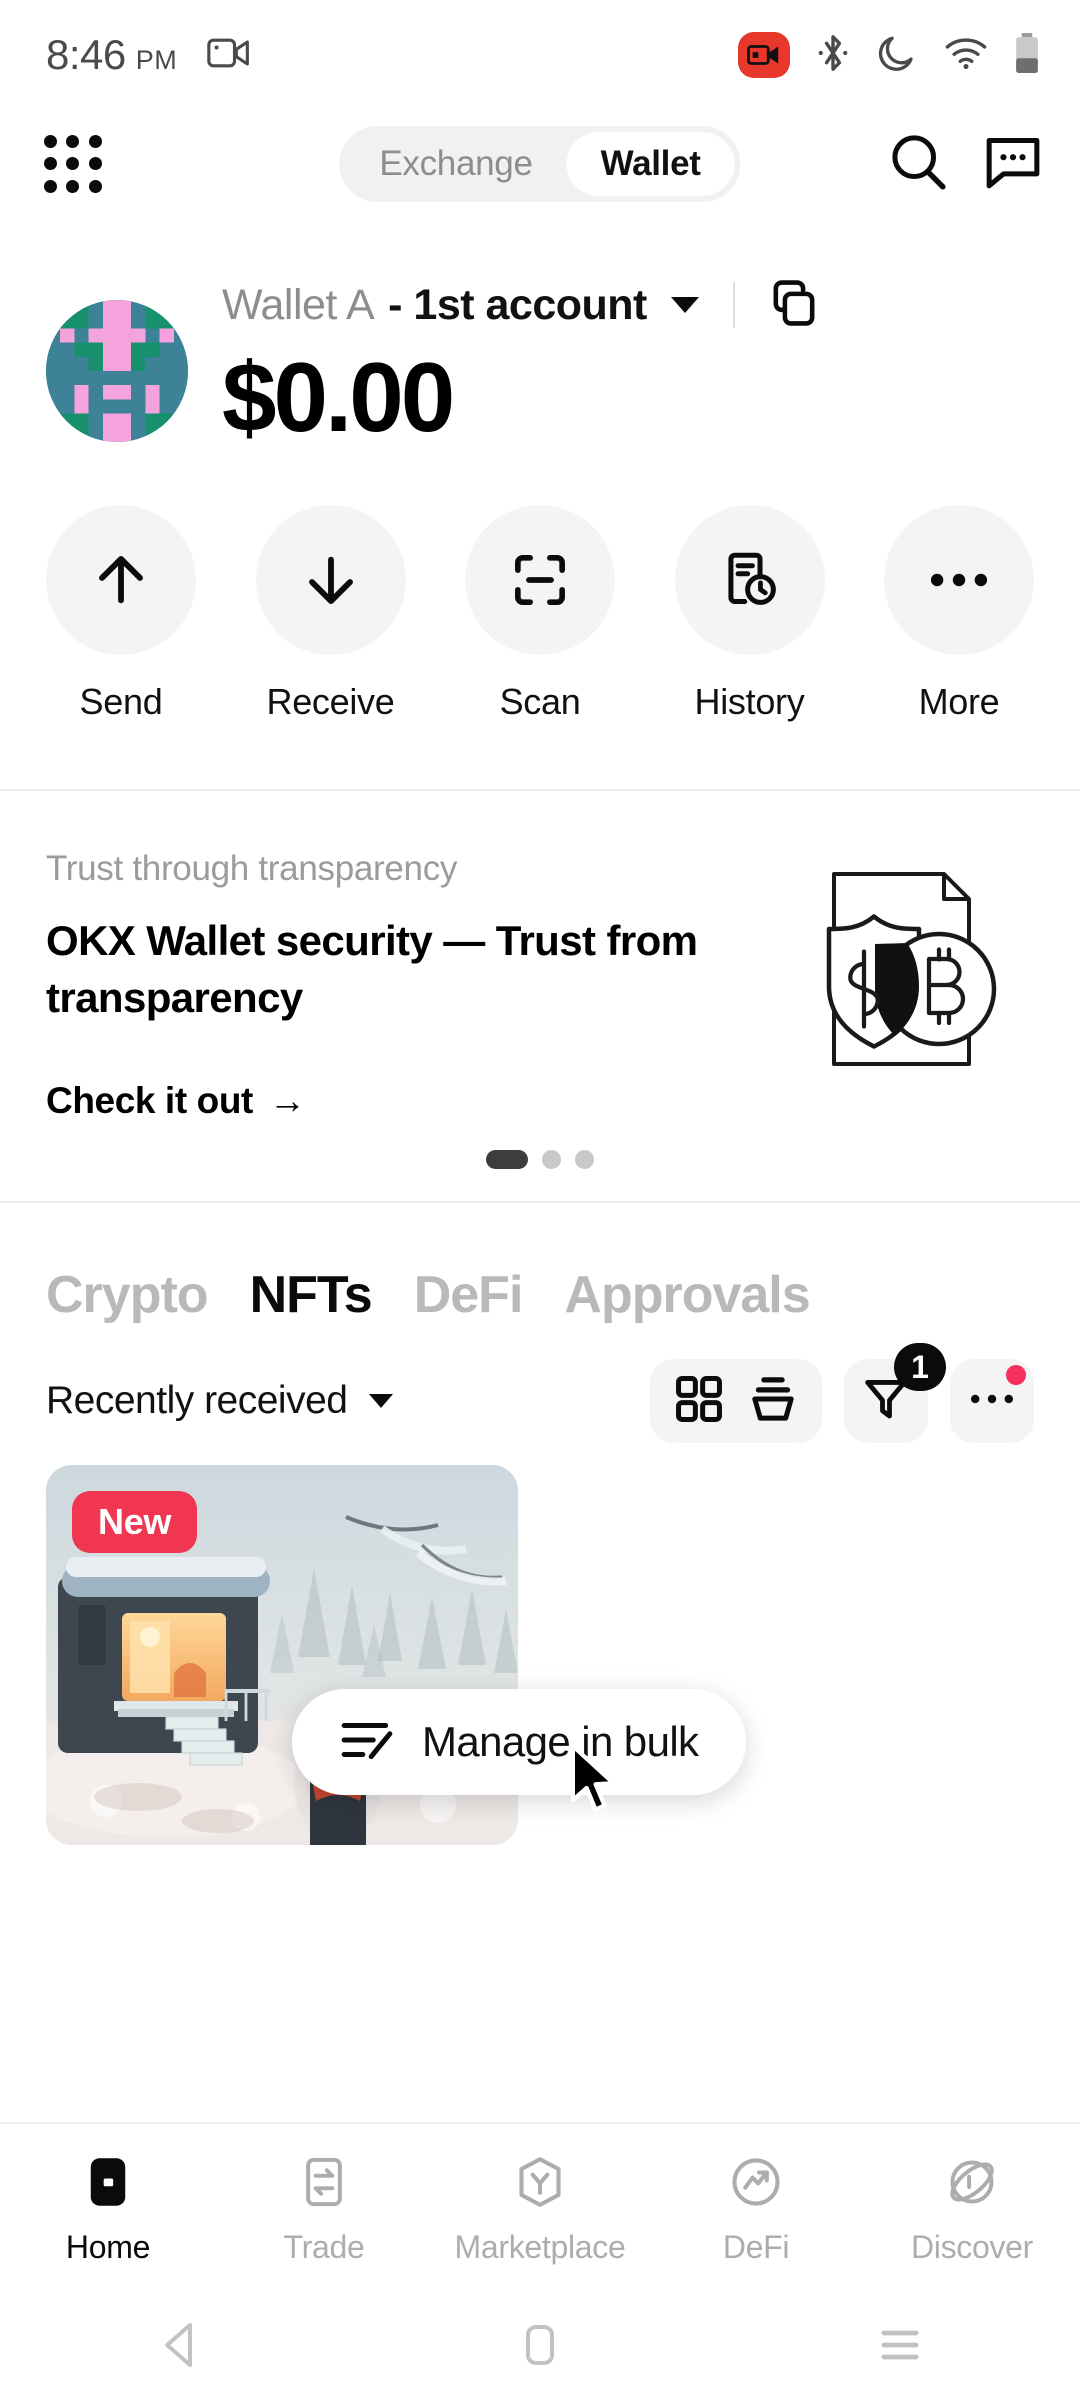  Describe the element at coordinates (324, 2247) in the screenshot. I see `nav-label: Trade` at that location.